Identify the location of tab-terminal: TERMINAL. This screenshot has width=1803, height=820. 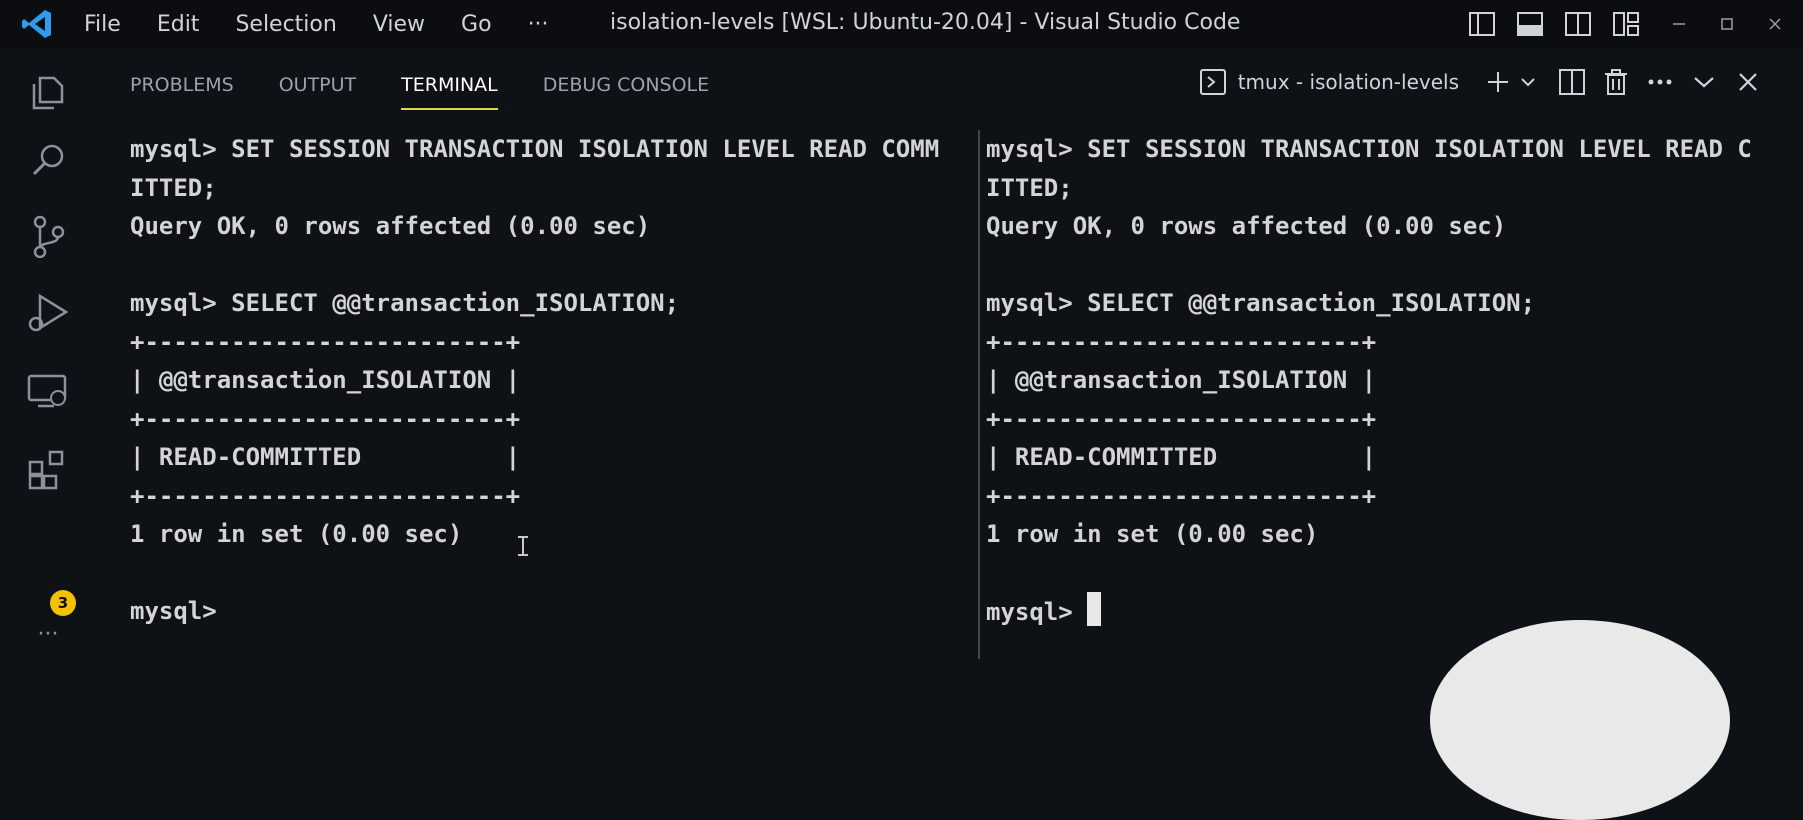
(449, 87).